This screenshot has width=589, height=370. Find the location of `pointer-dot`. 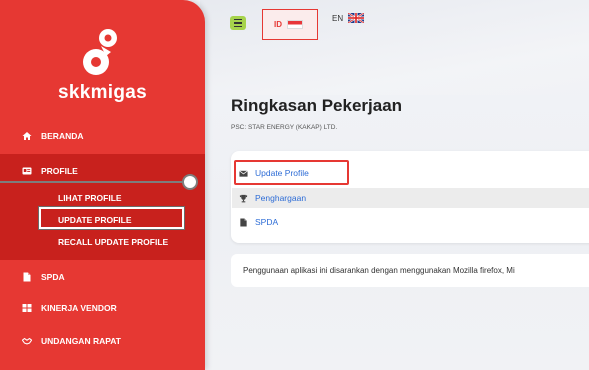

pointer-dot is located at coordinates (190, 182).